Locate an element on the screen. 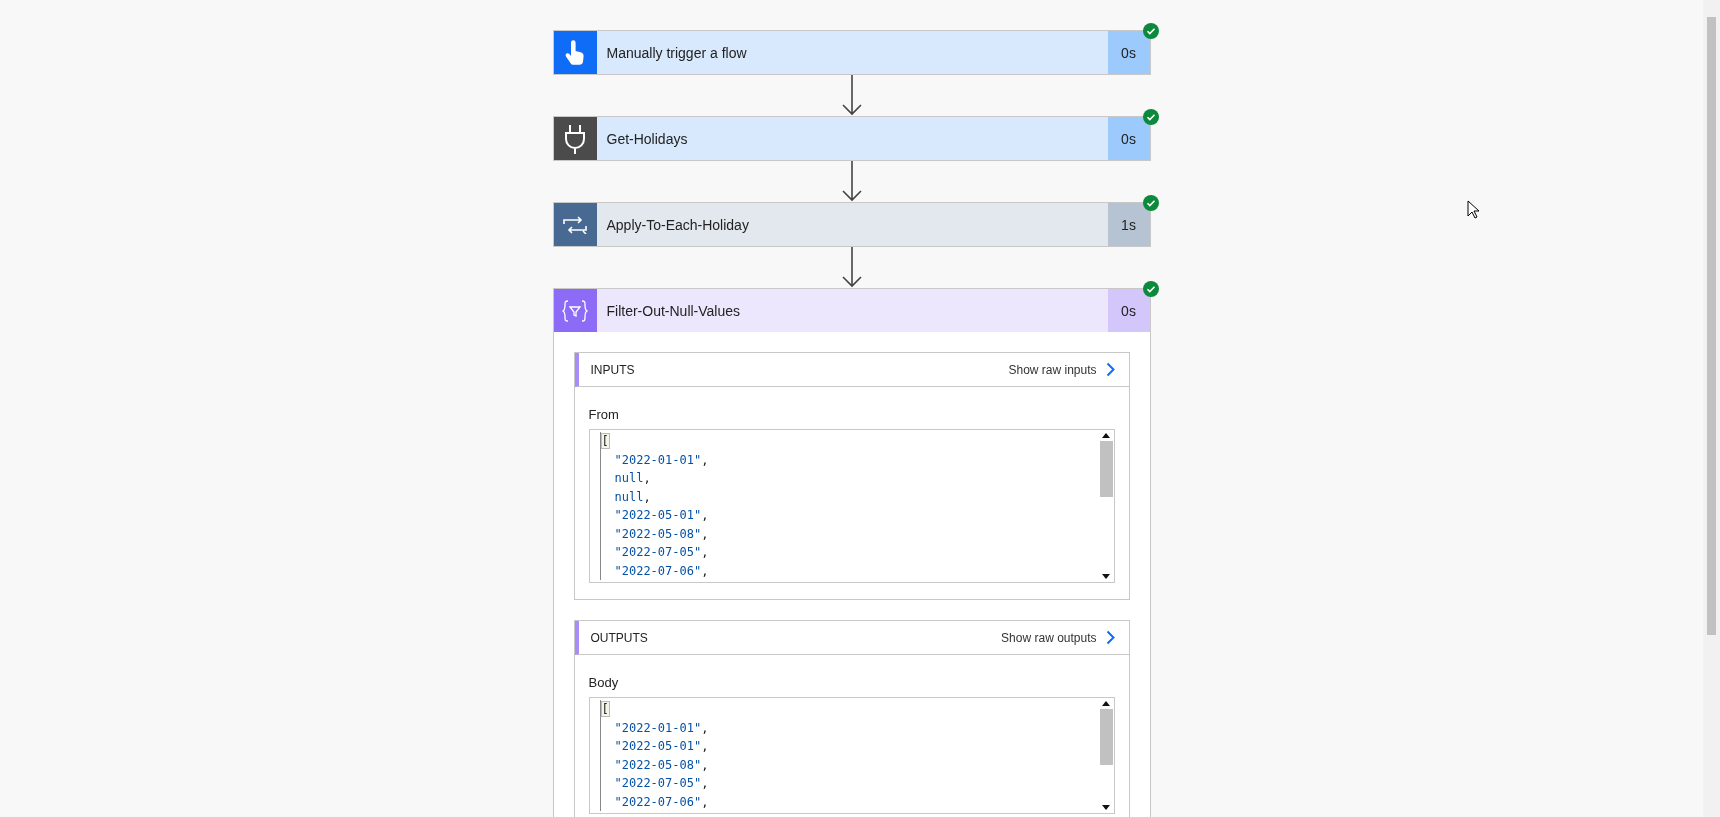 The width and height of the screenshot is (1720, 817). step-title: Filter-Out-Null-Values is located at coordinates (673, 311).